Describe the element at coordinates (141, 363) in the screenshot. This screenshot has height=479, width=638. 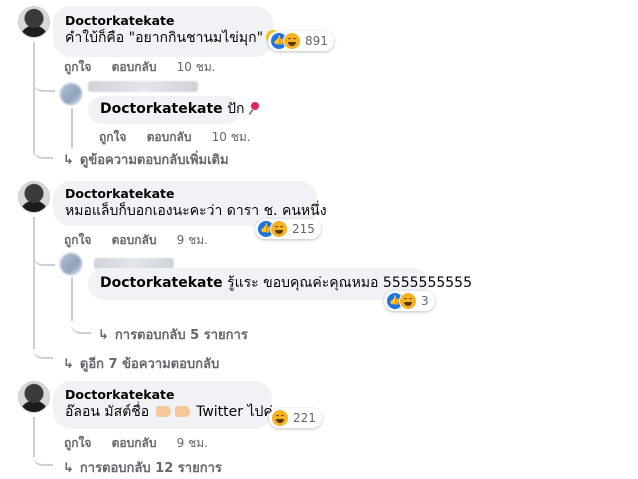
I see `view-more-replies-link: ↳ ดูอีก 7 ข้อความตอบกลับ` at that location.